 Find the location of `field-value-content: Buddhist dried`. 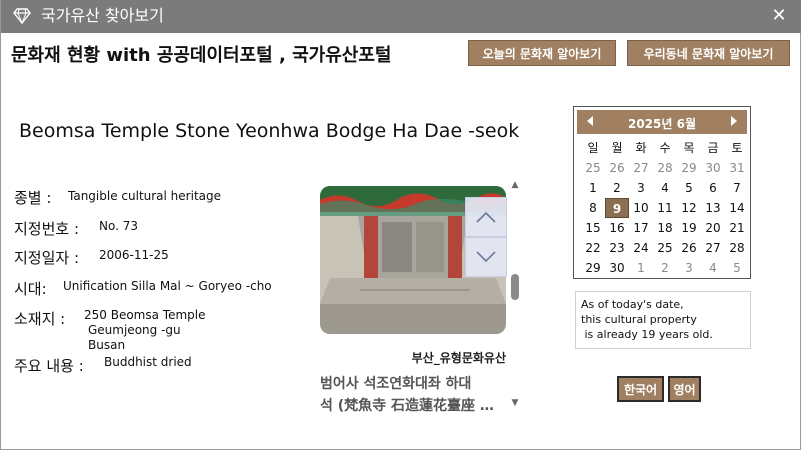

field-value-content: Buddhist dried is located at coordinates (148, 362).